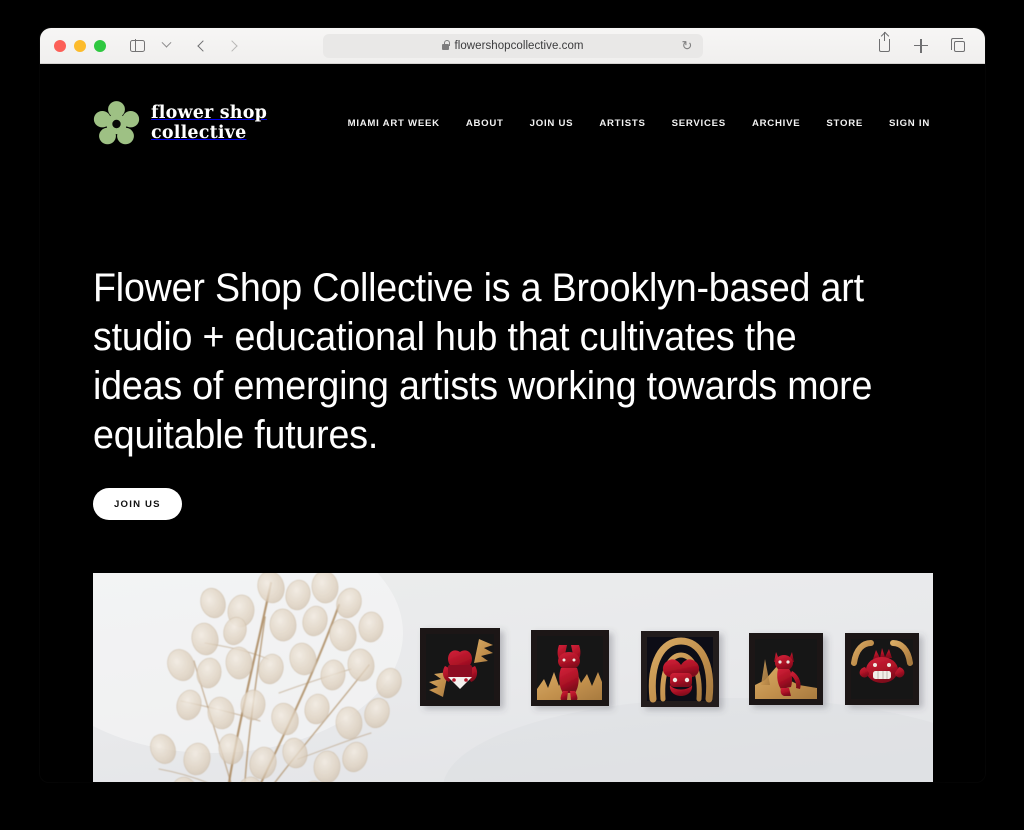 The width and height of the screenshot is (1024, 830). I want to click on new-tab-button, so click(921, 46).